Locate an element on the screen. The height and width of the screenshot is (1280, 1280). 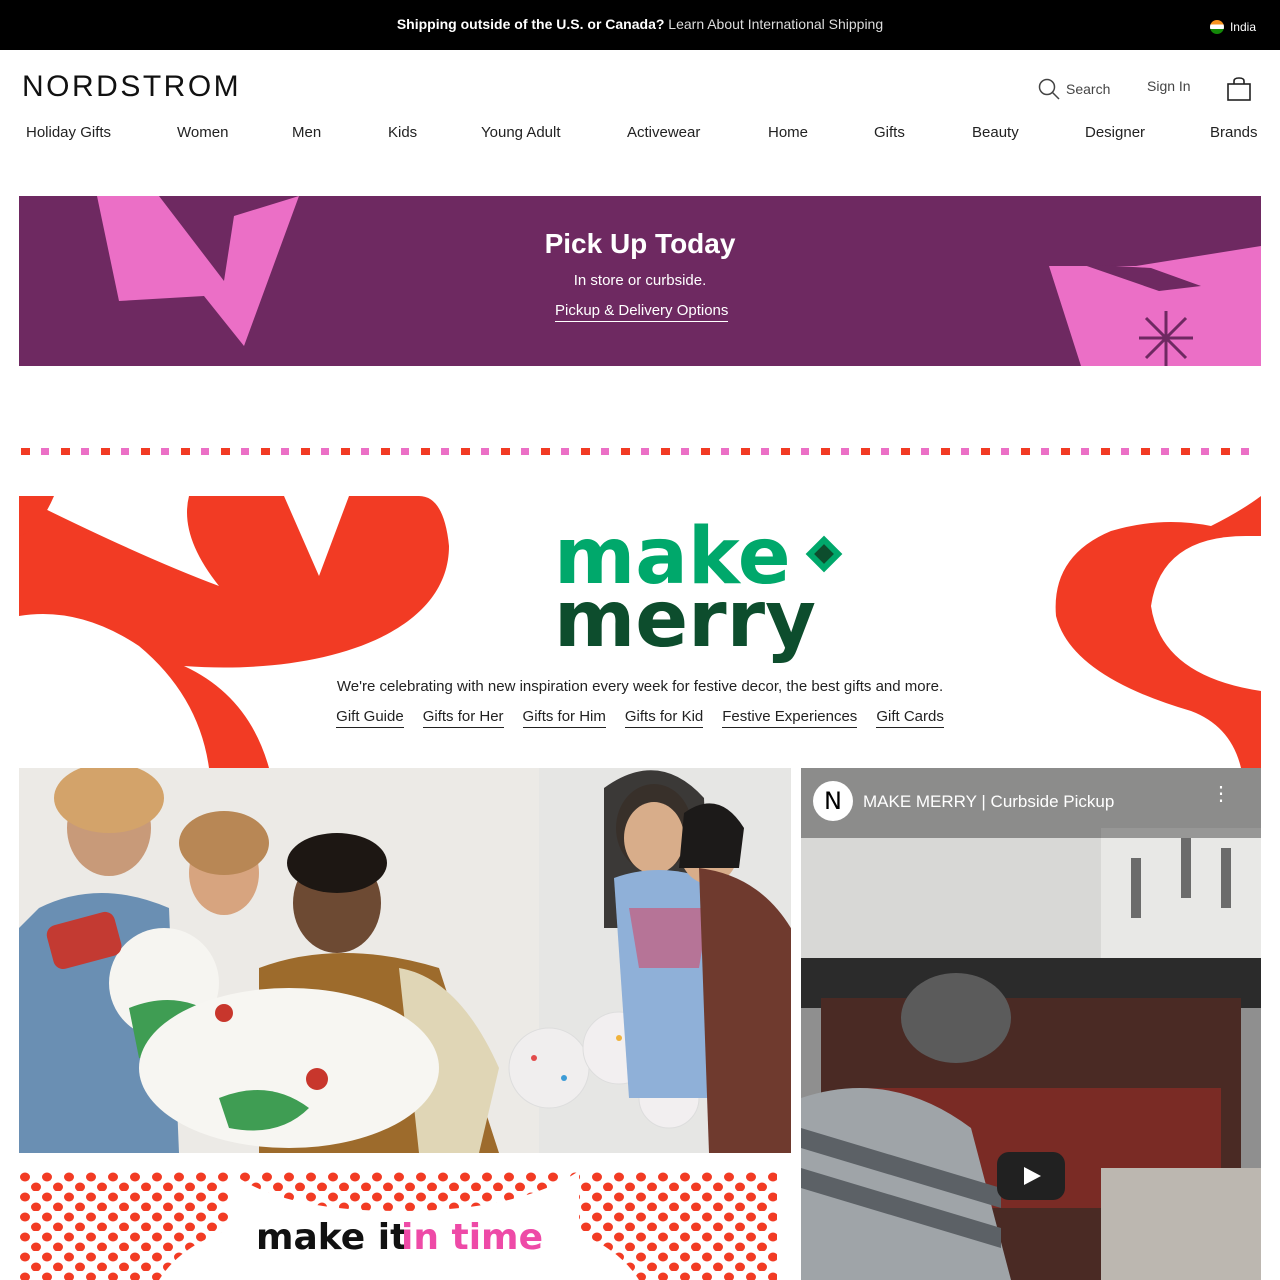
gift-guide-link: Gift Guide is located at coordinates (370, 718).